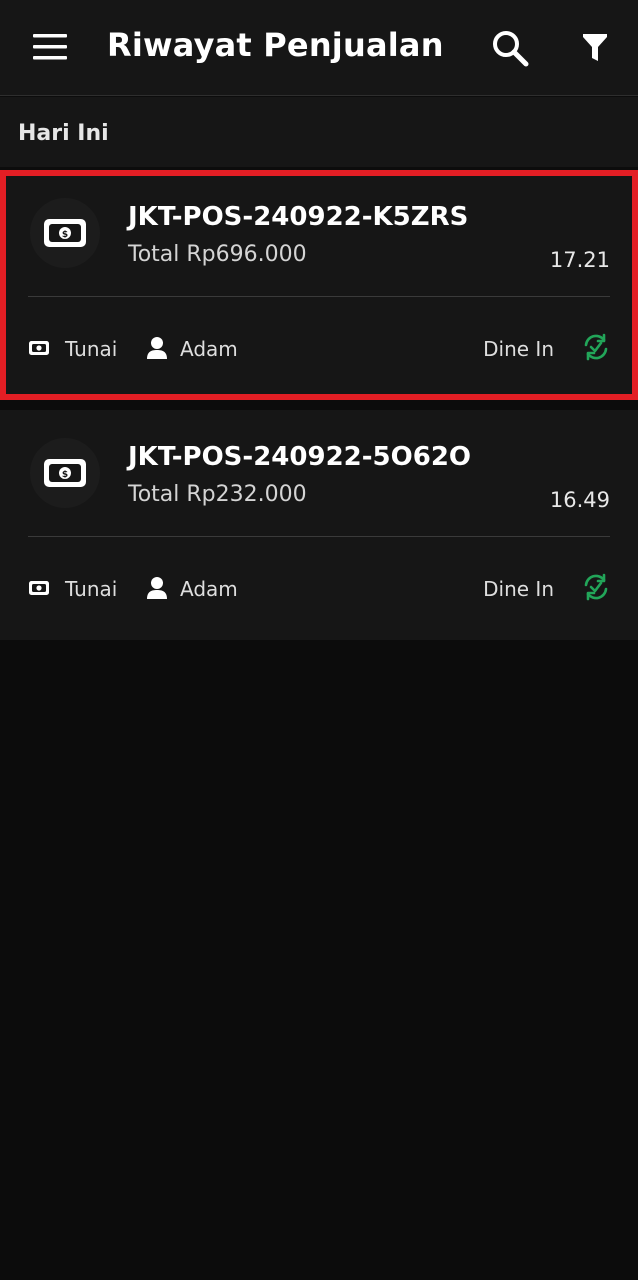 This screenshot has width=638, height=1280. I want to click on transaction-id: JKT-POS-240922-5O62O, so click(300, 457).